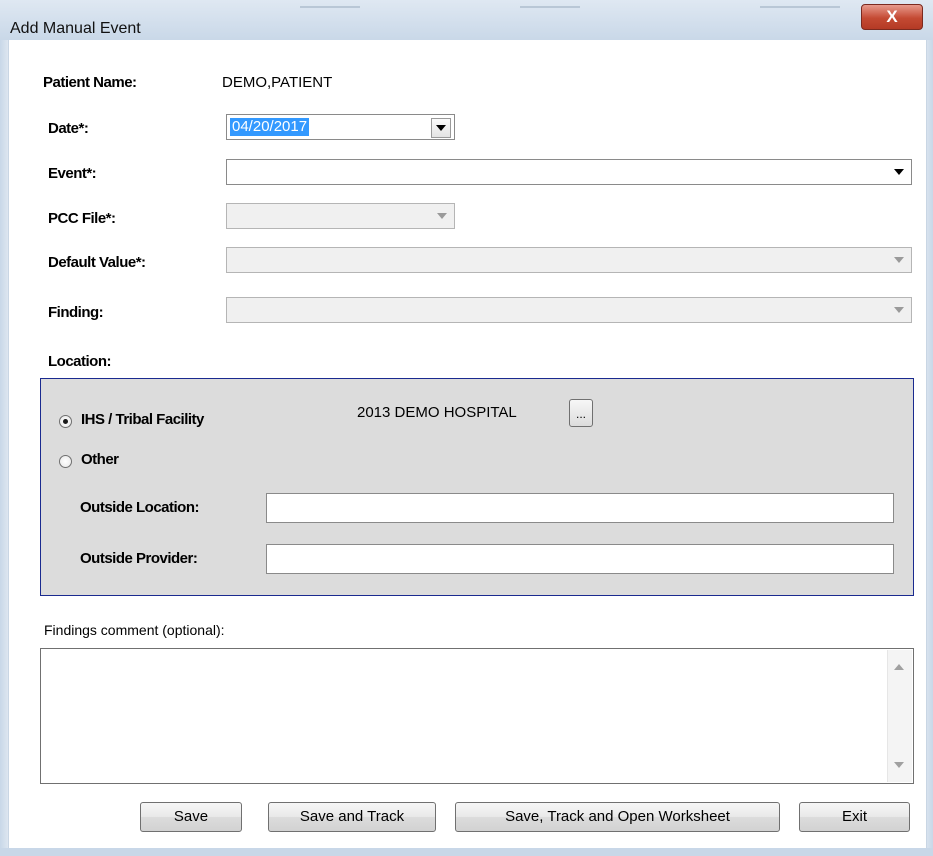 This screenshot has height=856, width=933. Describe the element at coordinates (75, 28) in the screenshot. I see `window-title: Add Manual Event` at that location.